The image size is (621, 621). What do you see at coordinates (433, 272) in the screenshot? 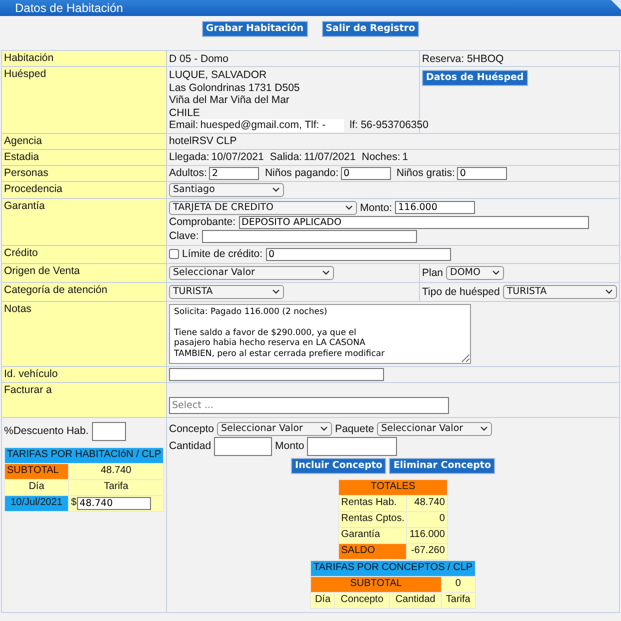
I see `plan-label: Plan` at bounding box center [433, 272].